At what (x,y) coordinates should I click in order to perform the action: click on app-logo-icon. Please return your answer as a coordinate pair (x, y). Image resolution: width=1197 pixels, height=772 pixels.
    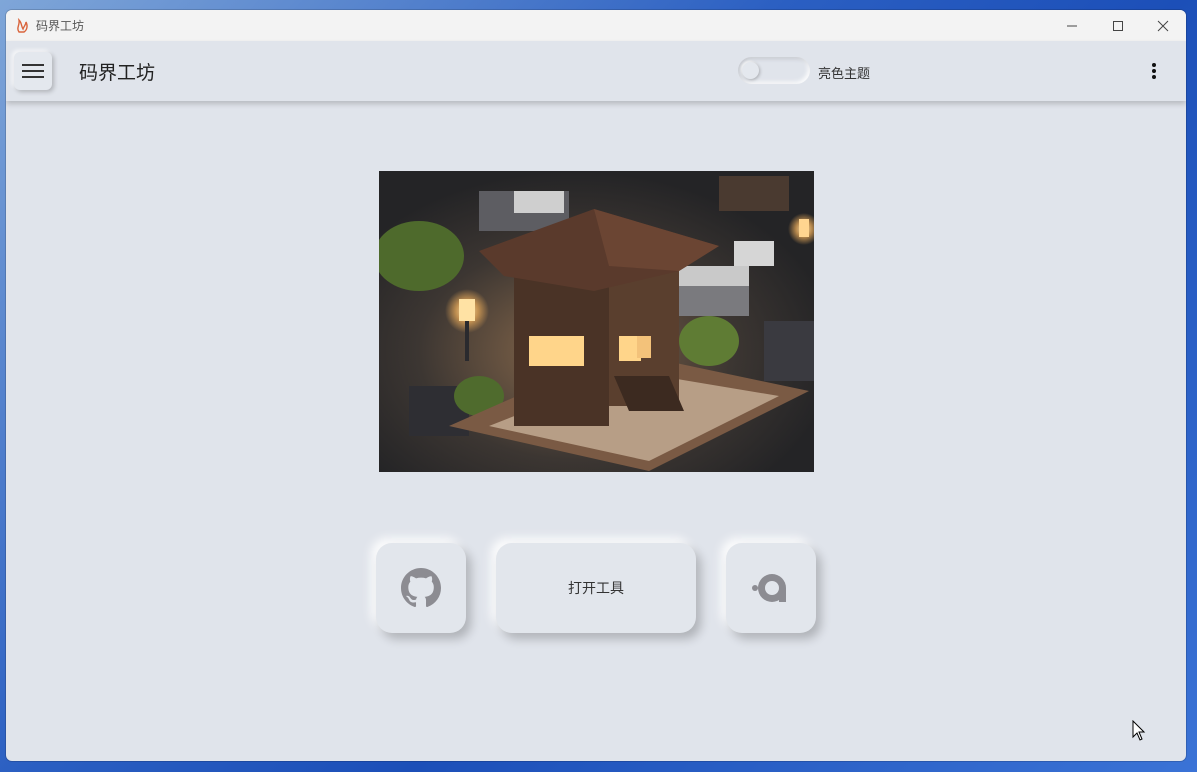
    Looking at the image, I should click on (22, 25).